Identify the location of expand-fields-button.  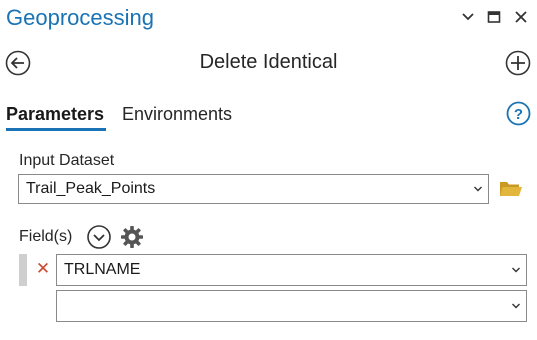
(99, 237).